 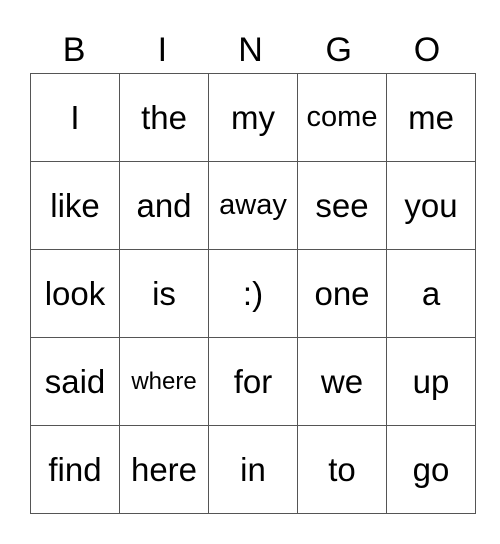 I want to click on header-letter: B, so click(x=74, y=50).